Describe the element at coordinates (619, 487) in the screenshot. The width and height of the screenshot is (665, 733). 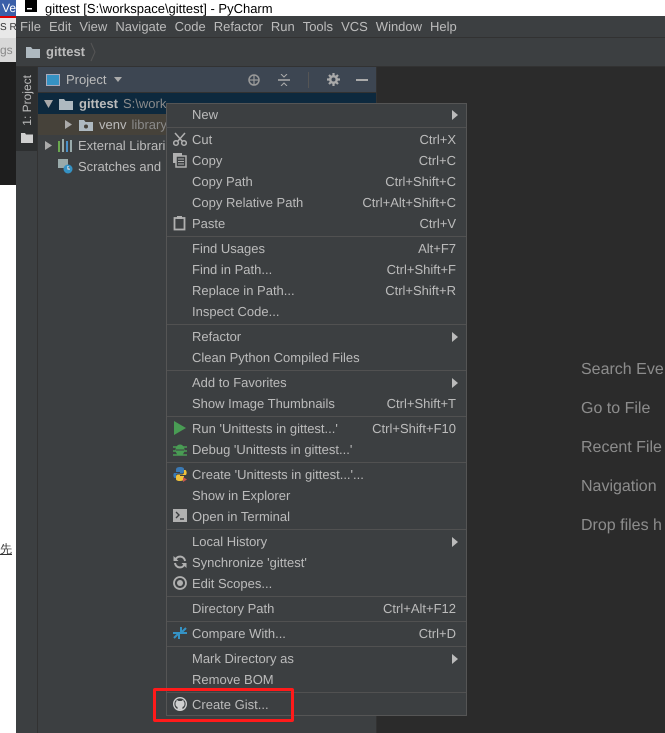
I see `hint-text: Navigation` at that location.